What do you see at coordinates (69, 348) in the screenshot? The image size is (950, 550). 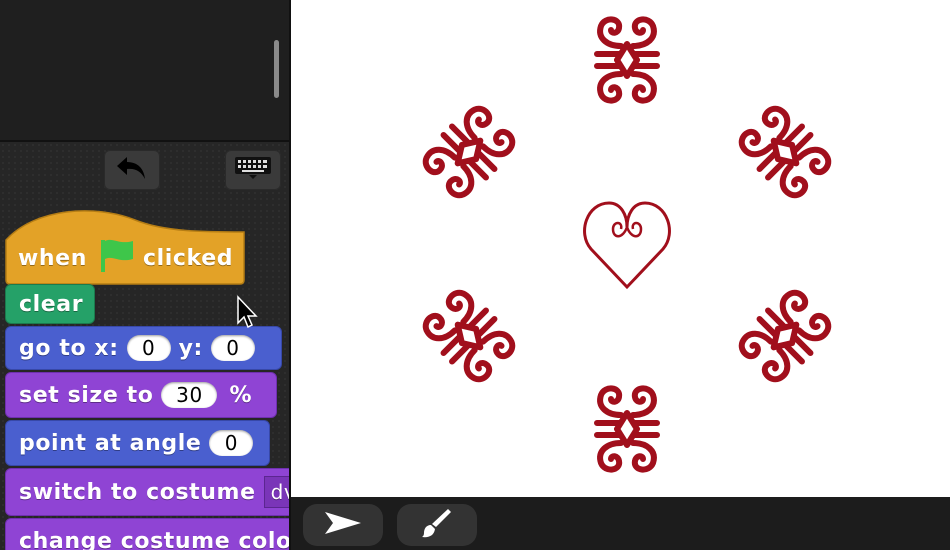 I see `go-to-x-label: go to x:` at bounding box center [69, 348].